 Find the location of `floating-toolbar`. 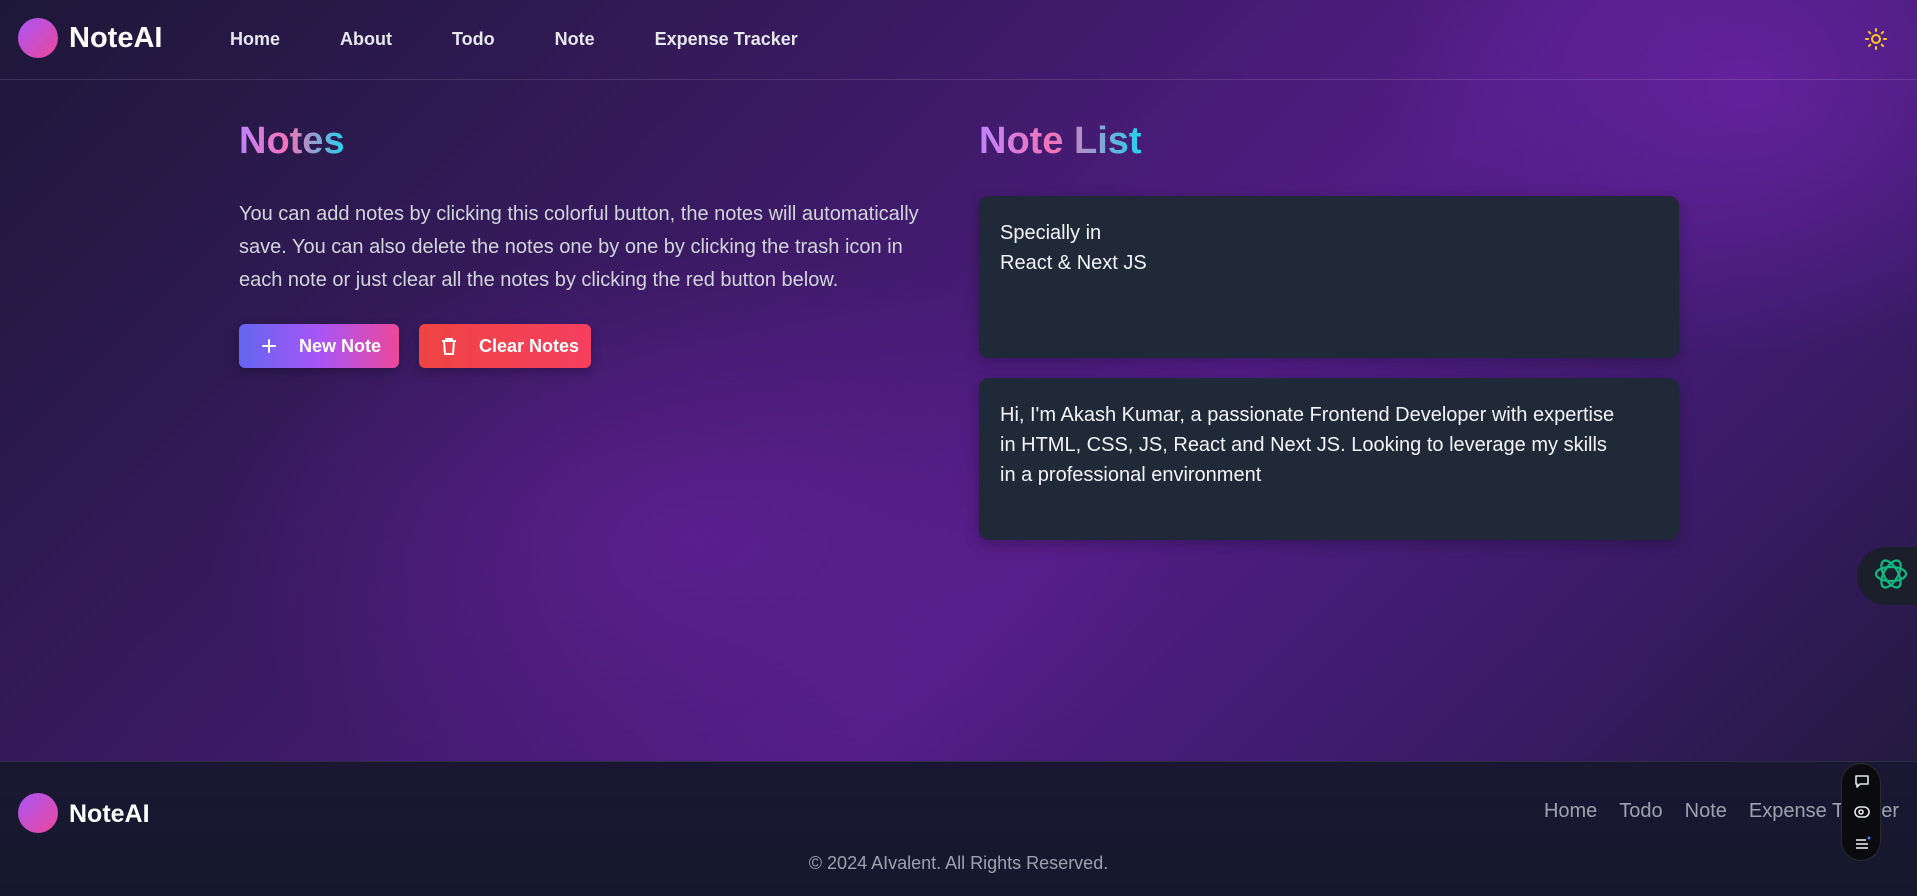

floating-toolbar is located at coordinates (1861, 812).